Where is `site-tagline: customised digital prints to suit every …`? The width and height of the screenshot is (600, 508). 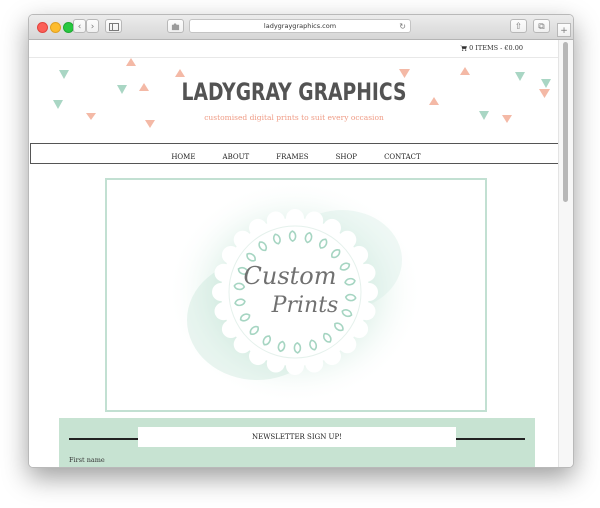 site-tagline: customised digital prints to suit every … is located at coordinates (294, 117).